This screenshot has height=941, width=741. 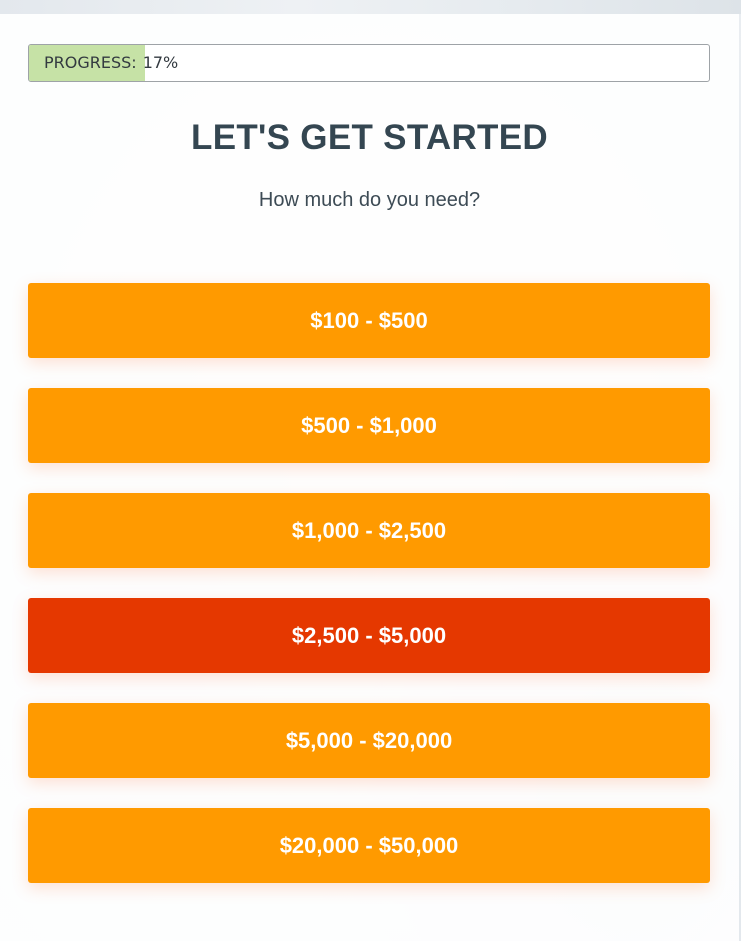 What do you see at coordinates (90, 62) in the screenshot?
I see `progress-label: PROGRESS:` at bounding box center [90, 62].